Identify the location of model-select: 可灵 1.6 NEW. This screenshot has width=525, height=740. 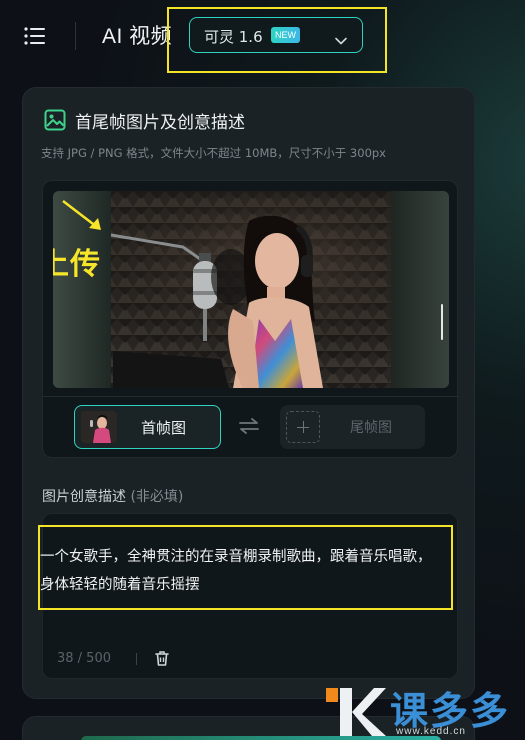
(276, 35).